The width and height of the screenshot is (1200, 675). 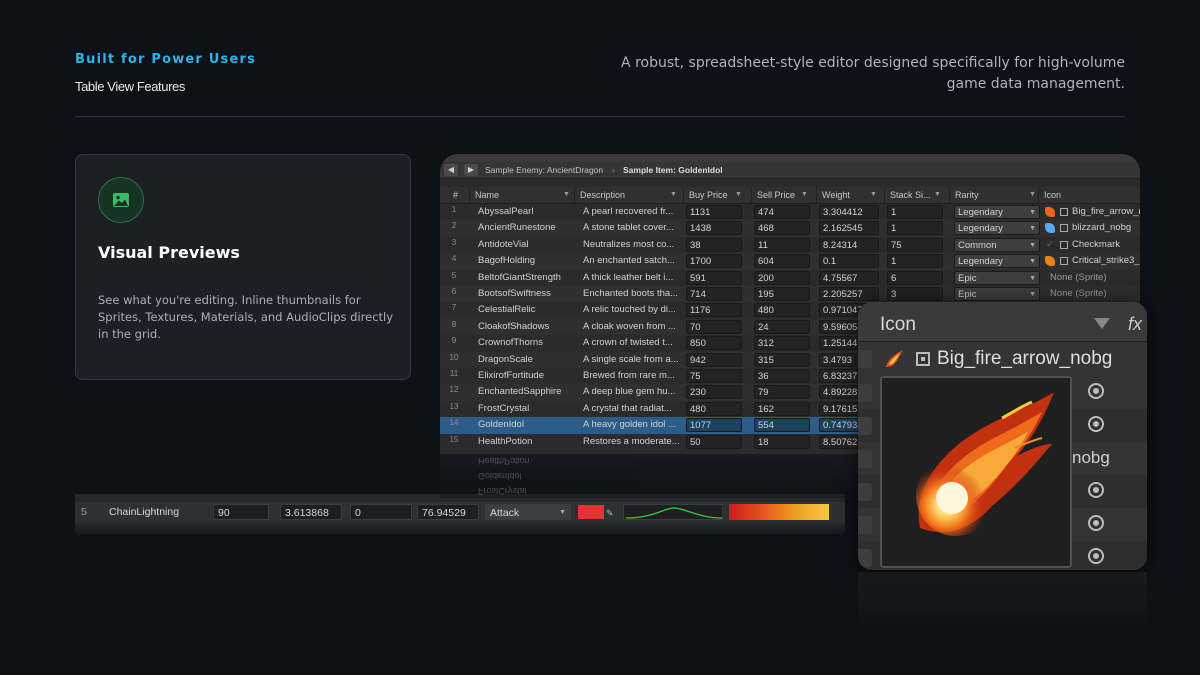 I want to click on buy-price-field: 75, so click(x=714, y=376).